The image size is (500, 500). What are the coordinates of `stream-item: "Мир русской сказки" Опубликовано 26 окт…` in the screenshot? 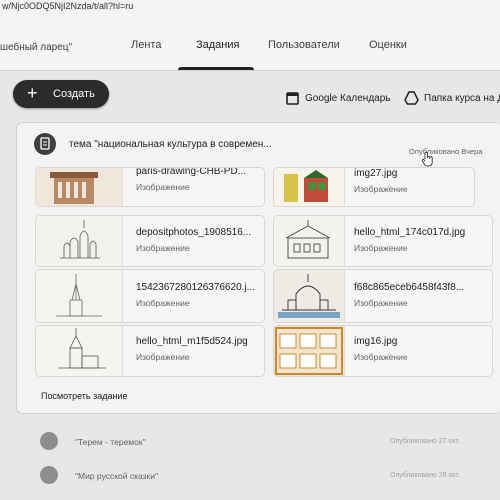 It's located at (270, 476).